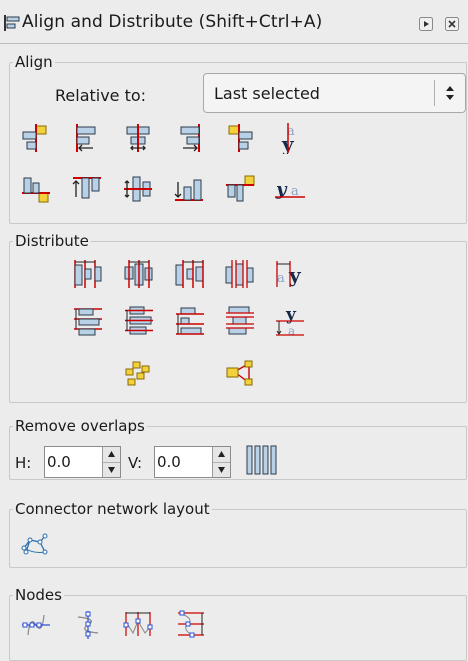 The image size is (468, 661). Describe the element at coordinates (190, 625) in the screenshot. I see `distribute-nodes-vertical-icon` at that location.